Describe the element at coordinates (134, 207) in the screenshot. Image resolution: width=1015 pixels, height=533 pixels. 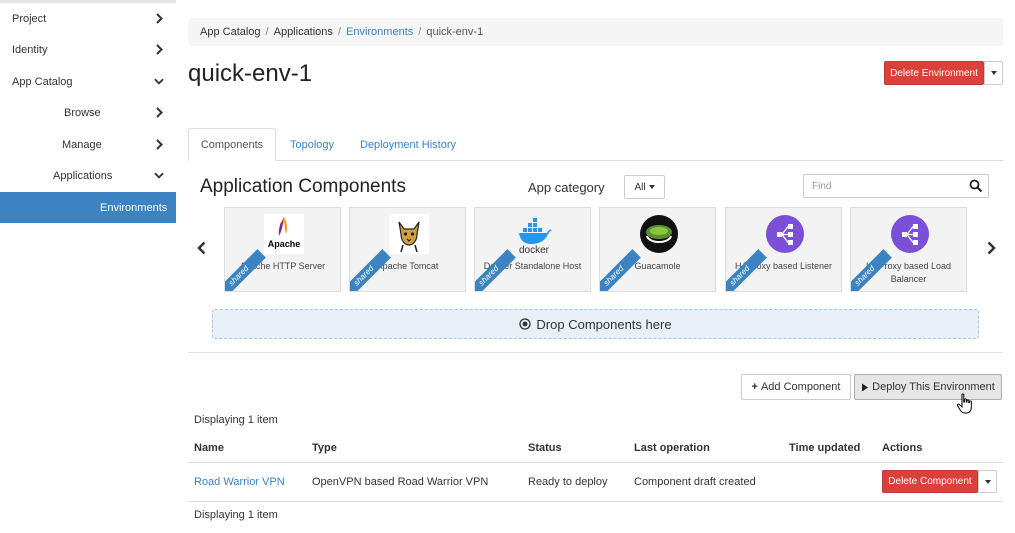
I see `sidebar-item-label: Environments` at that location.